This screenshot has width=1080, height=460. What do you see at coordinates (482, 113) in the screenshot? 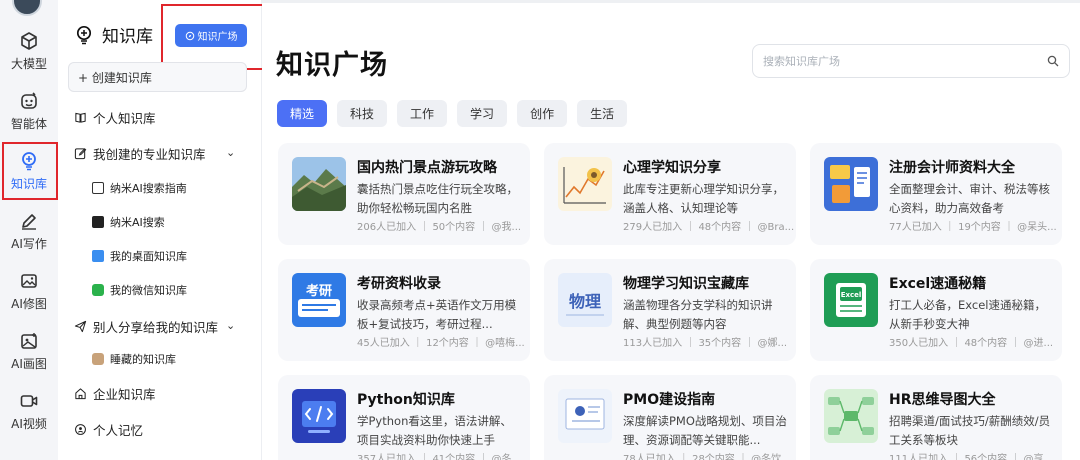
I see `tab-study: 学习` at bounding box center [482, 113].